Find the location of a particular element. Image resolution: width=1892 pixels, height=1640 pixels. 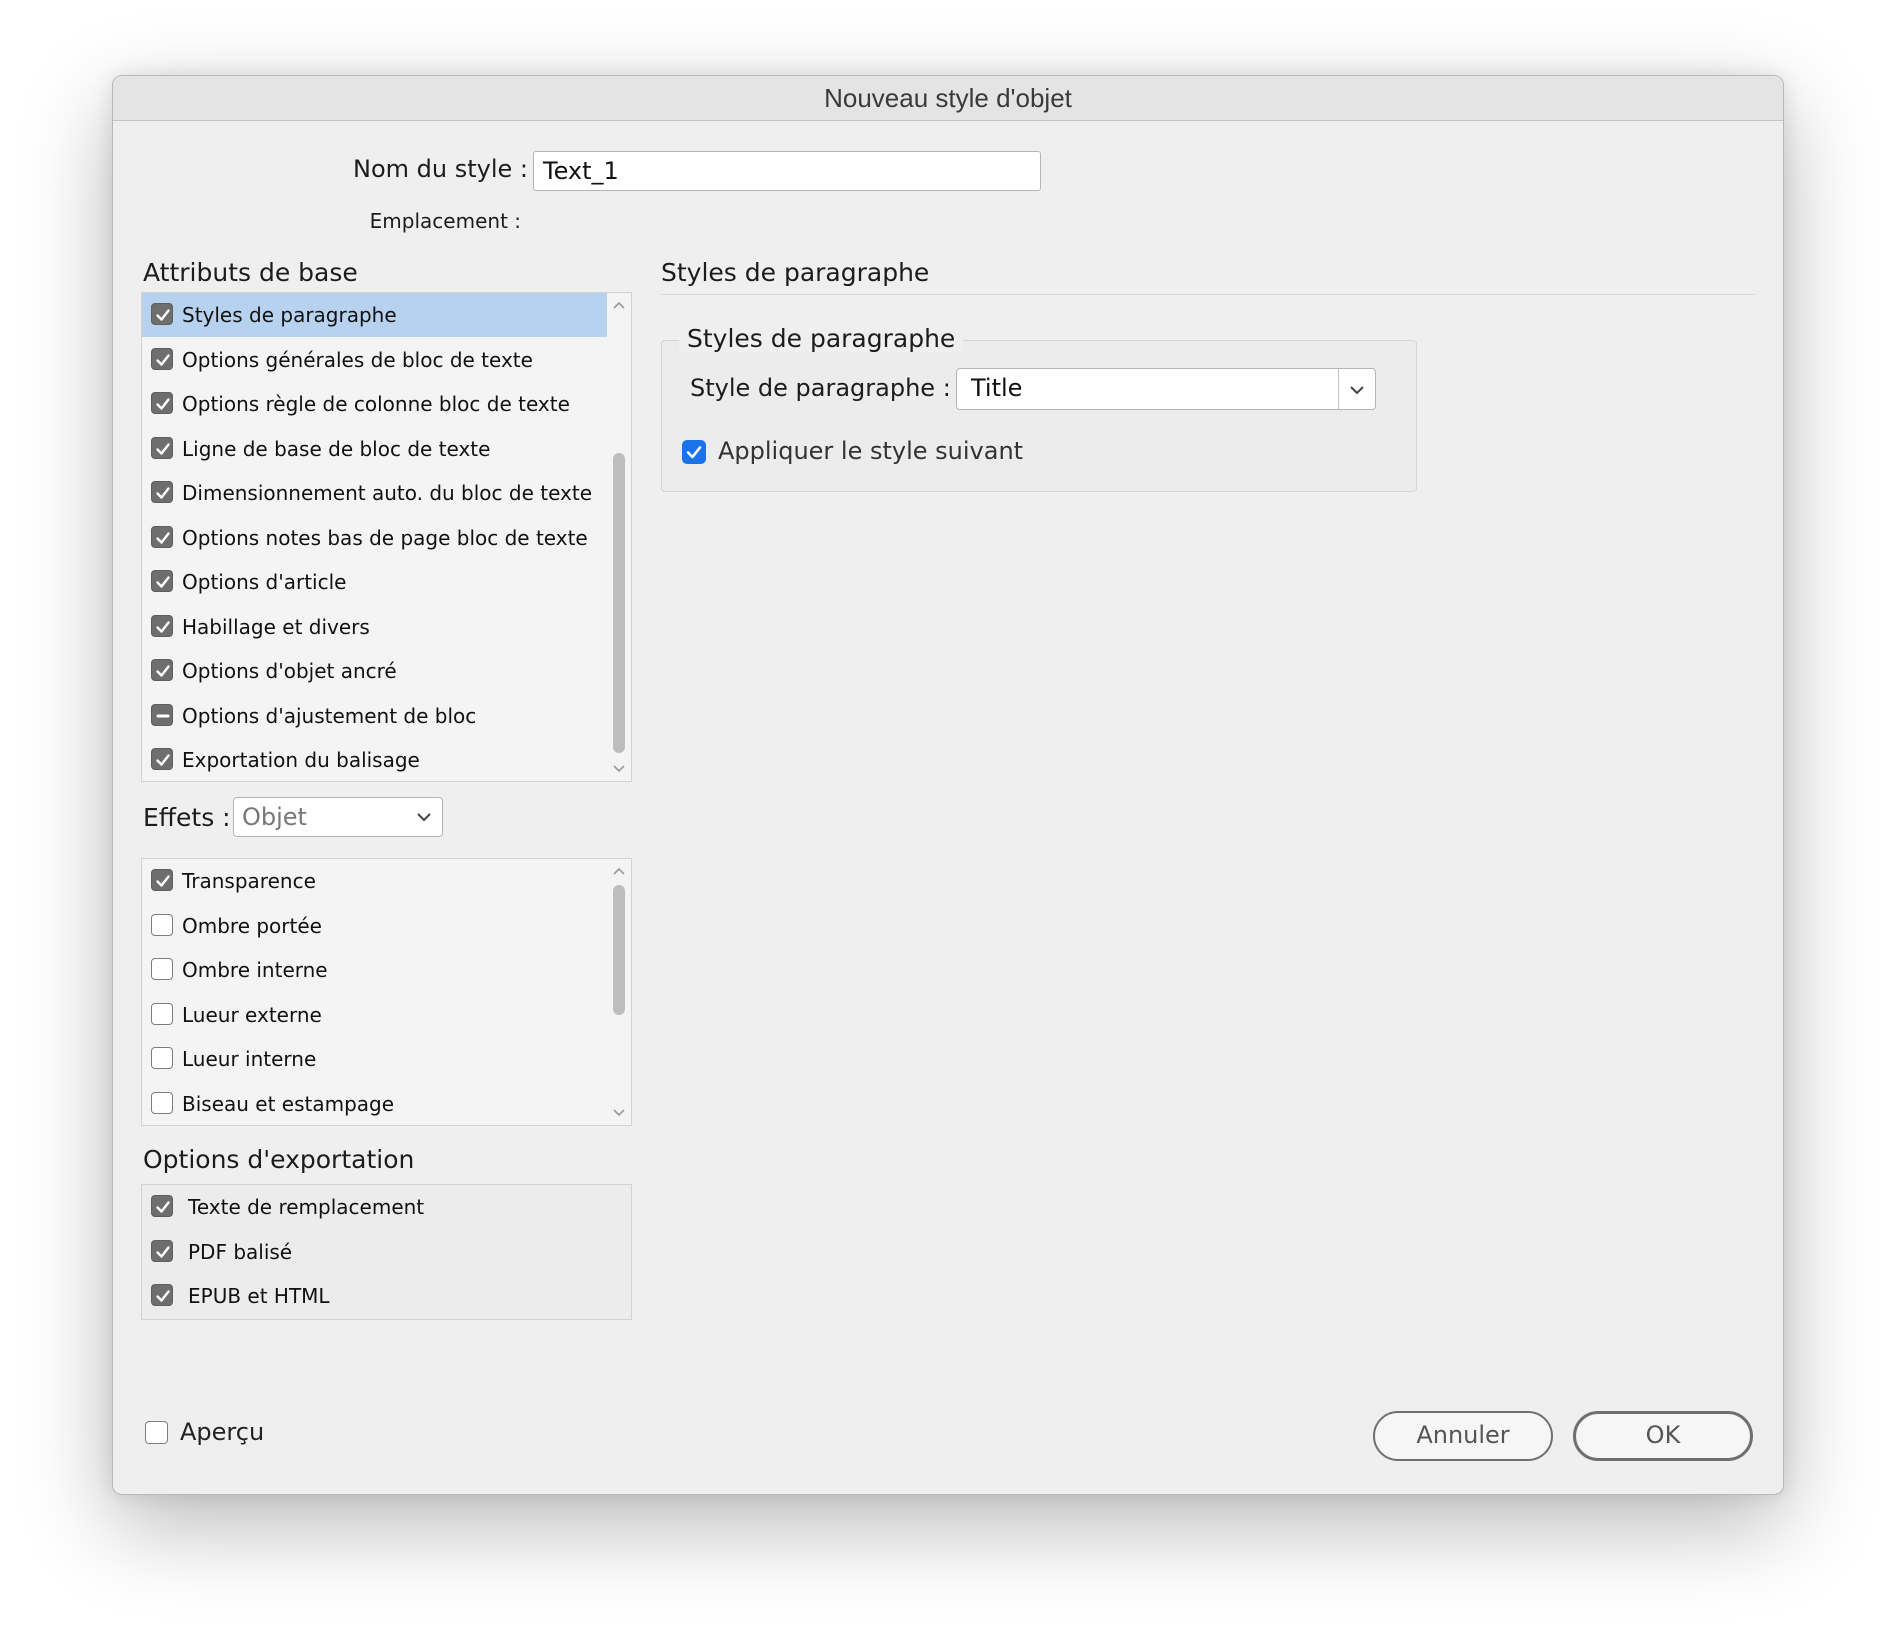

apply-next-label: Appliquer le style suivant is located at coordinates (871, 451).